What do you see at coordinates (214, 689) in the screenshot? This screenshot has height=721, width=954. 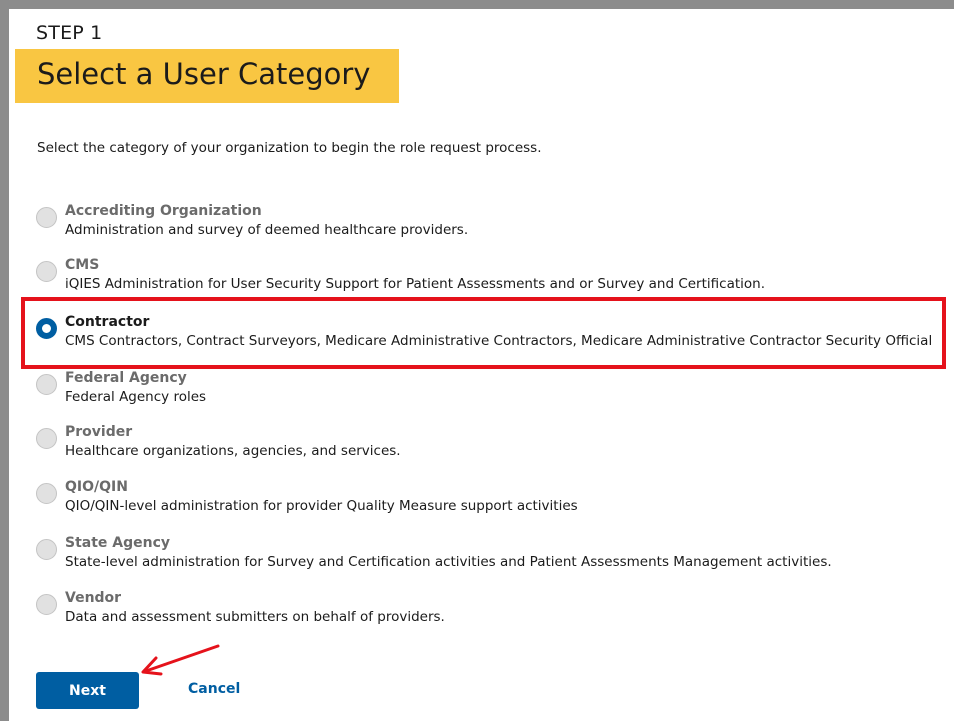 I see `cancel-link: Cancel` at bounding box center [214, 689].